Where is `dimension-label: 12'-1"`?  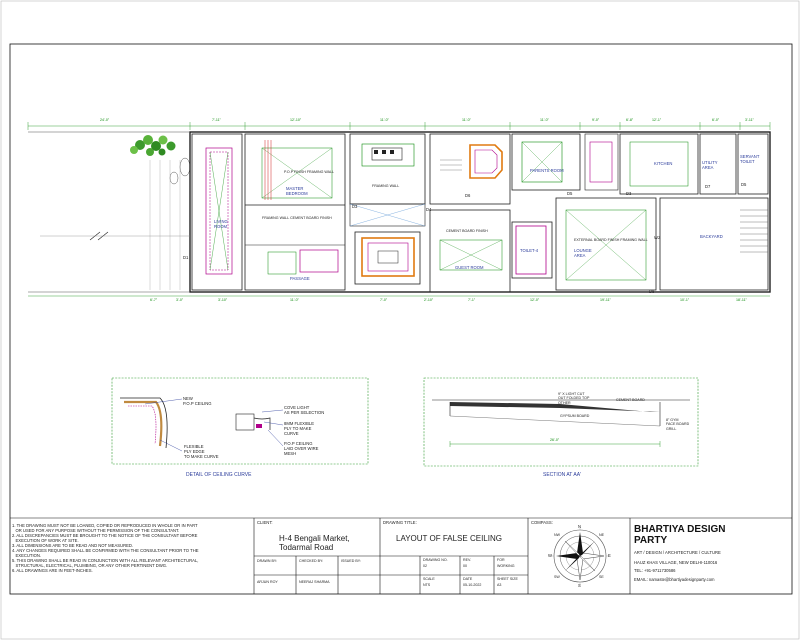 dimension-label: 12'-1" is located at coordinates (657, 120).